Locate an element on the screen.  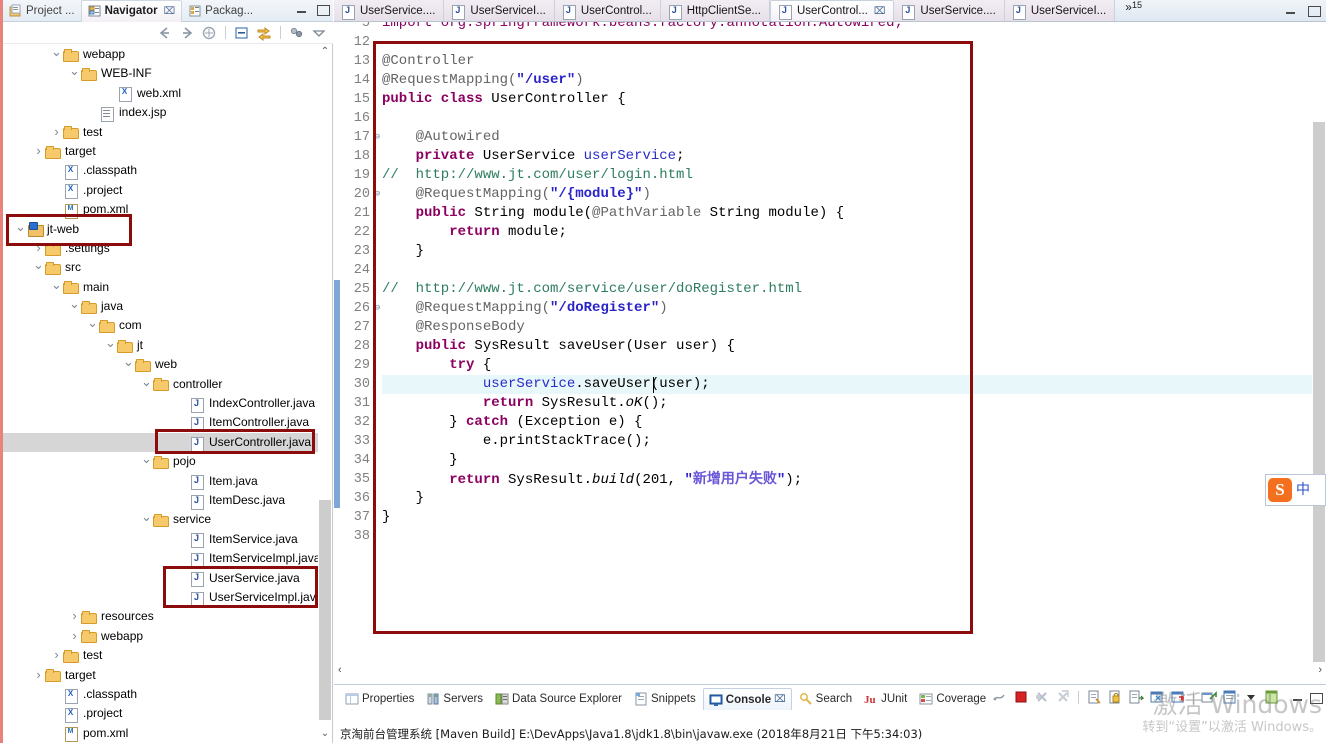
console-menu-icon is located at coordinates (1251, 697).